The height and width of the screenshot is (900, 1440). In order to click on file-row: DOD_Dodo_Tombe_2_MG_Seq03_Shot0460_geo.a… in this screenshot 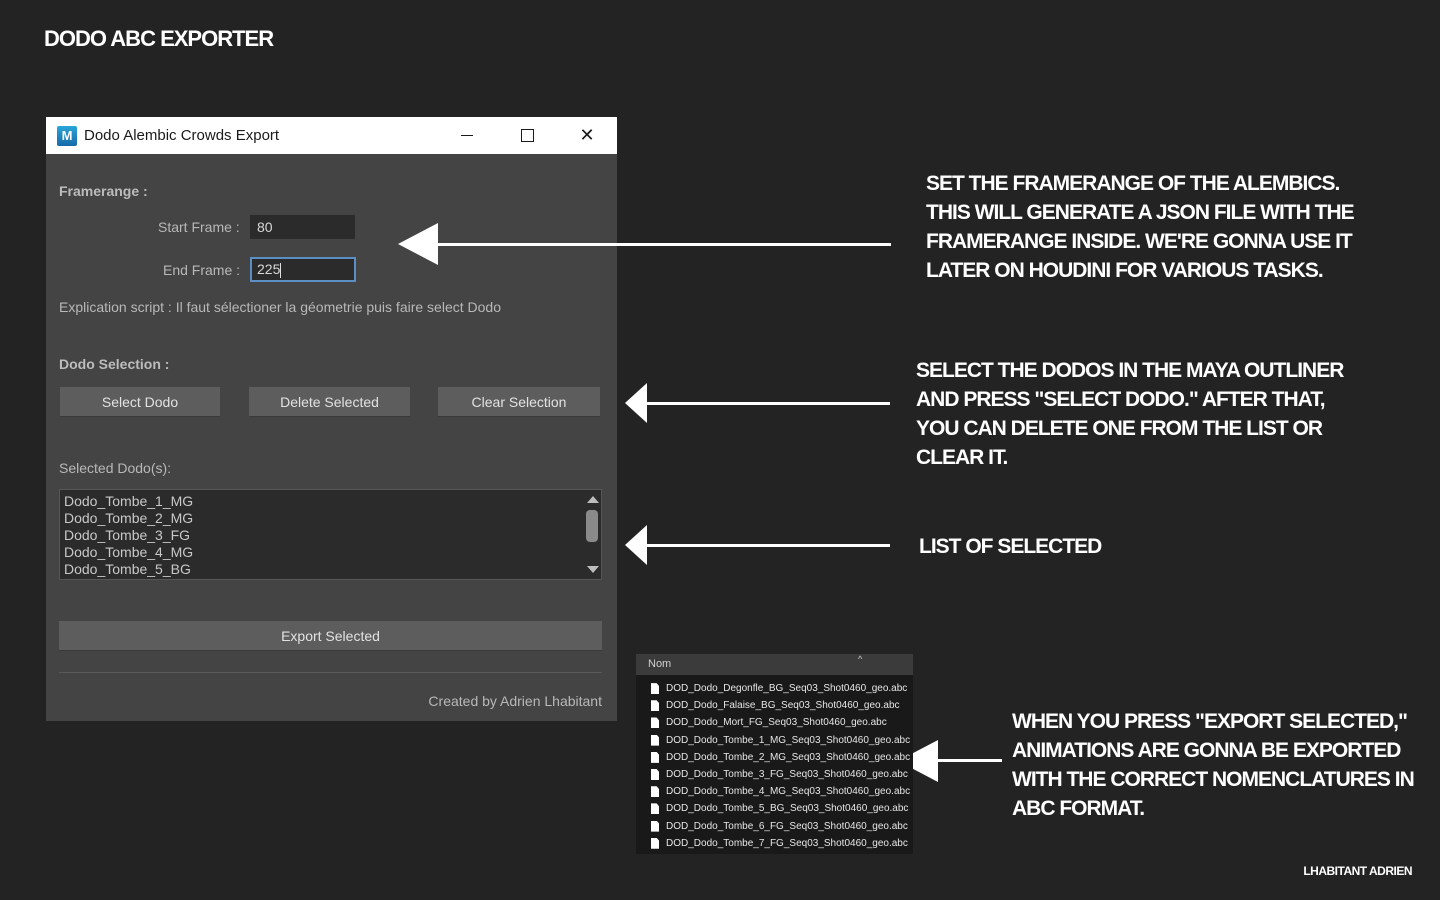, I will do `click(774, 757)`.